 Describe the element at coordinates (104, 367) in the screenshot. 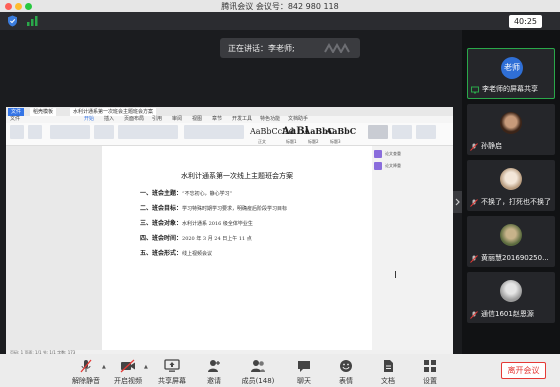

I see `audio-options-caret: ▲` at that location.